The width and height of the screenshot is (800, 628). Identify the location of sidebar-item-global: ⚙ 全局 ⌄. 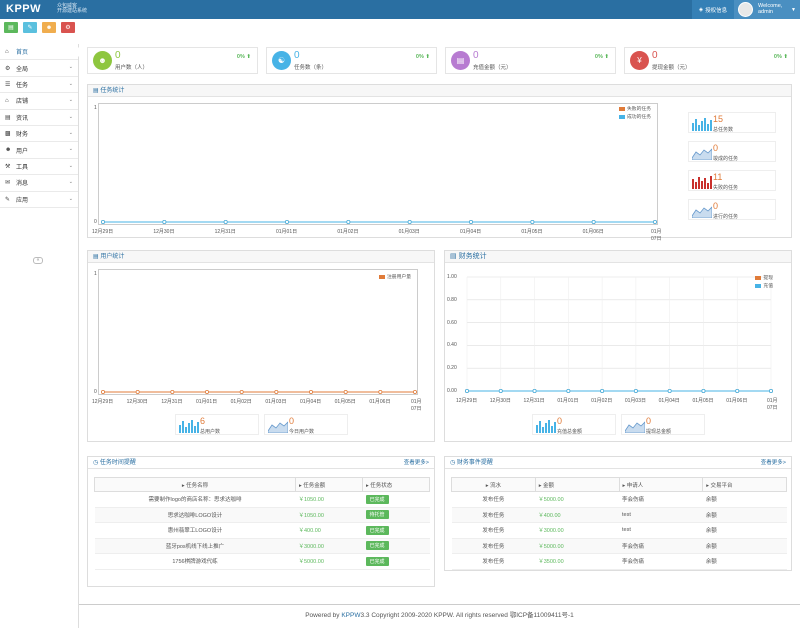
(39, 68).